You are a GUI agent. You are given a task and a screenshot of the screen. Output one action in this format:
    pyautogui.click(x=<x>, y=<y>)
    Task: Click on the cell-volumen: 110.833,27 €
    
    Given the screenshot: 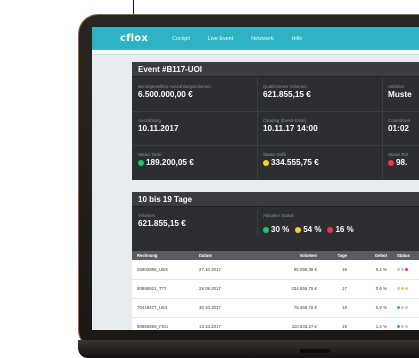 What is the action you would take?
    pyautogui.click(x=288, y=323)
    